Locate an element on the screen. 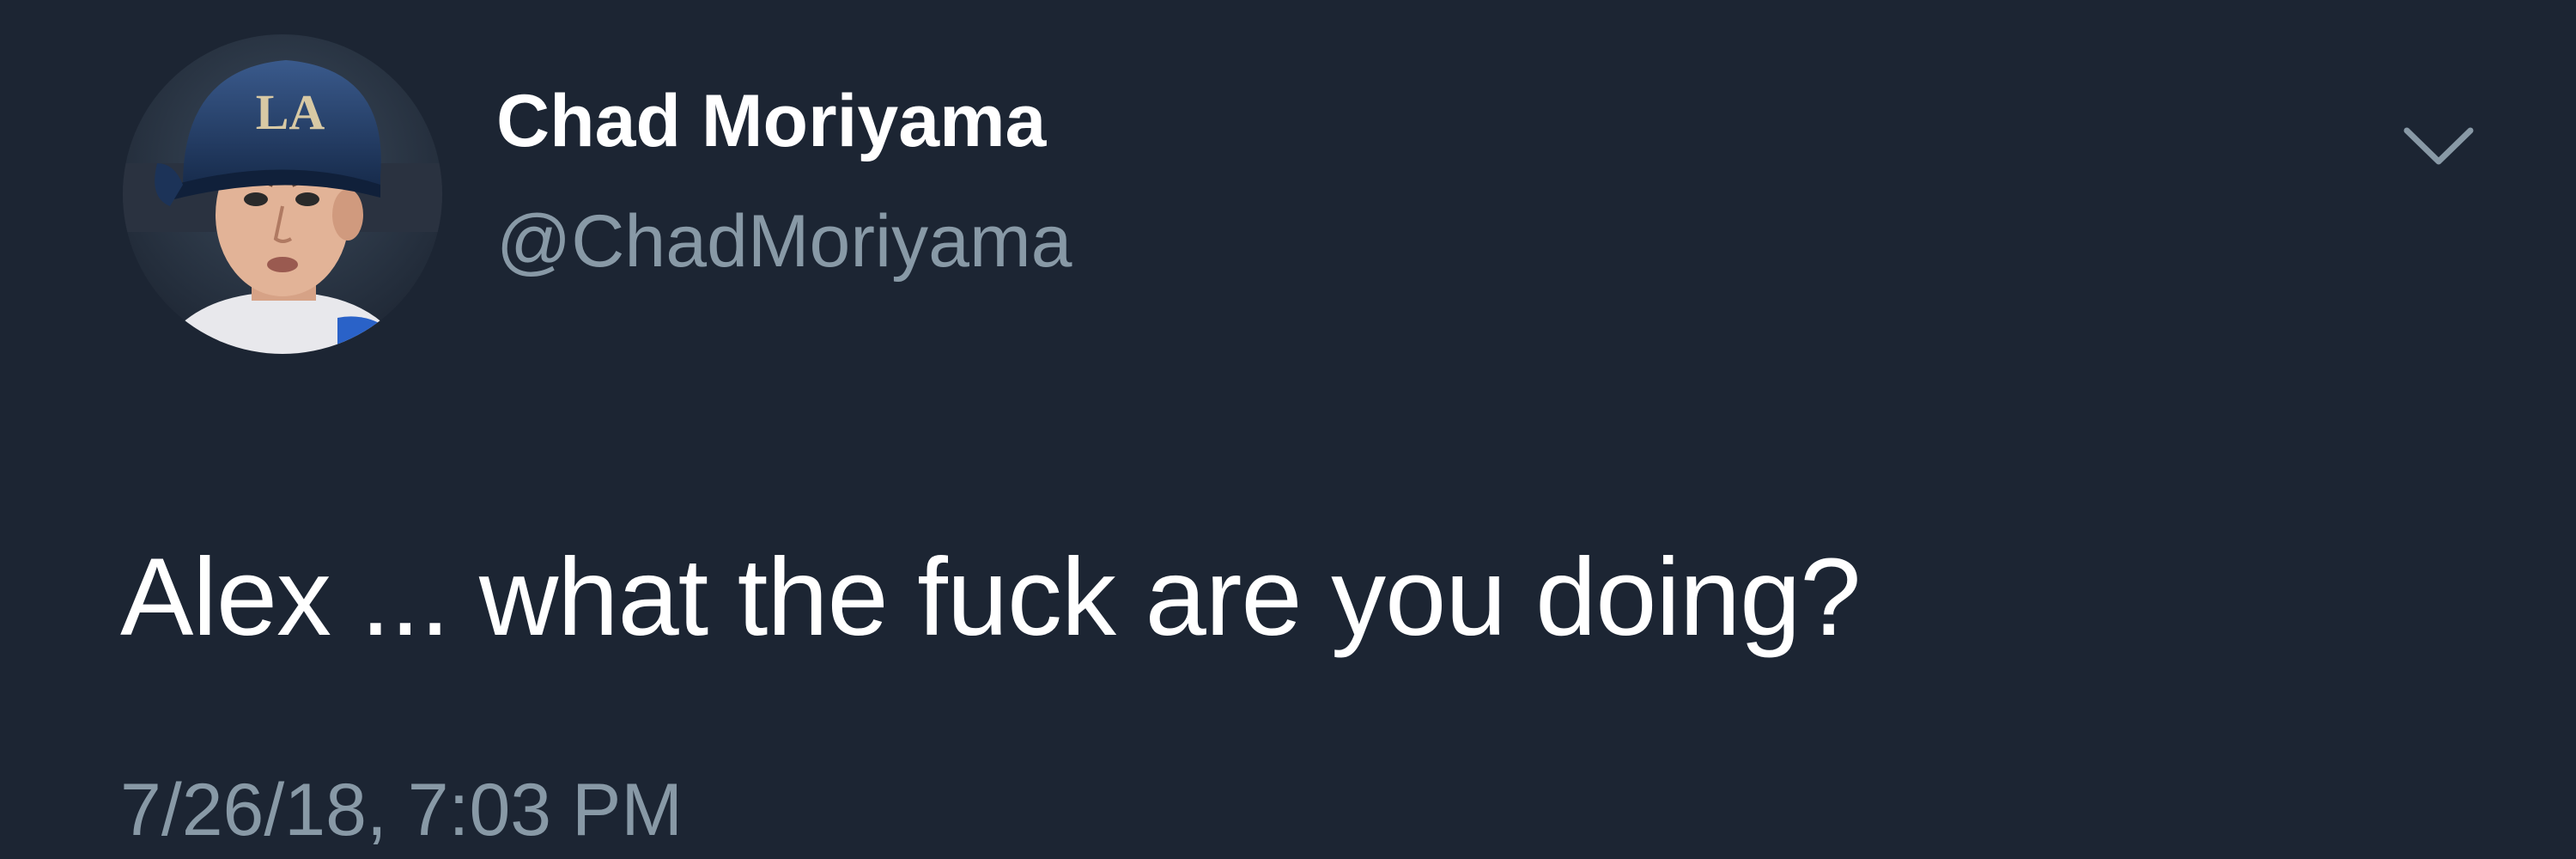 The image size is (2576, 859). avatar: LA is located at coordinates (282, 194).